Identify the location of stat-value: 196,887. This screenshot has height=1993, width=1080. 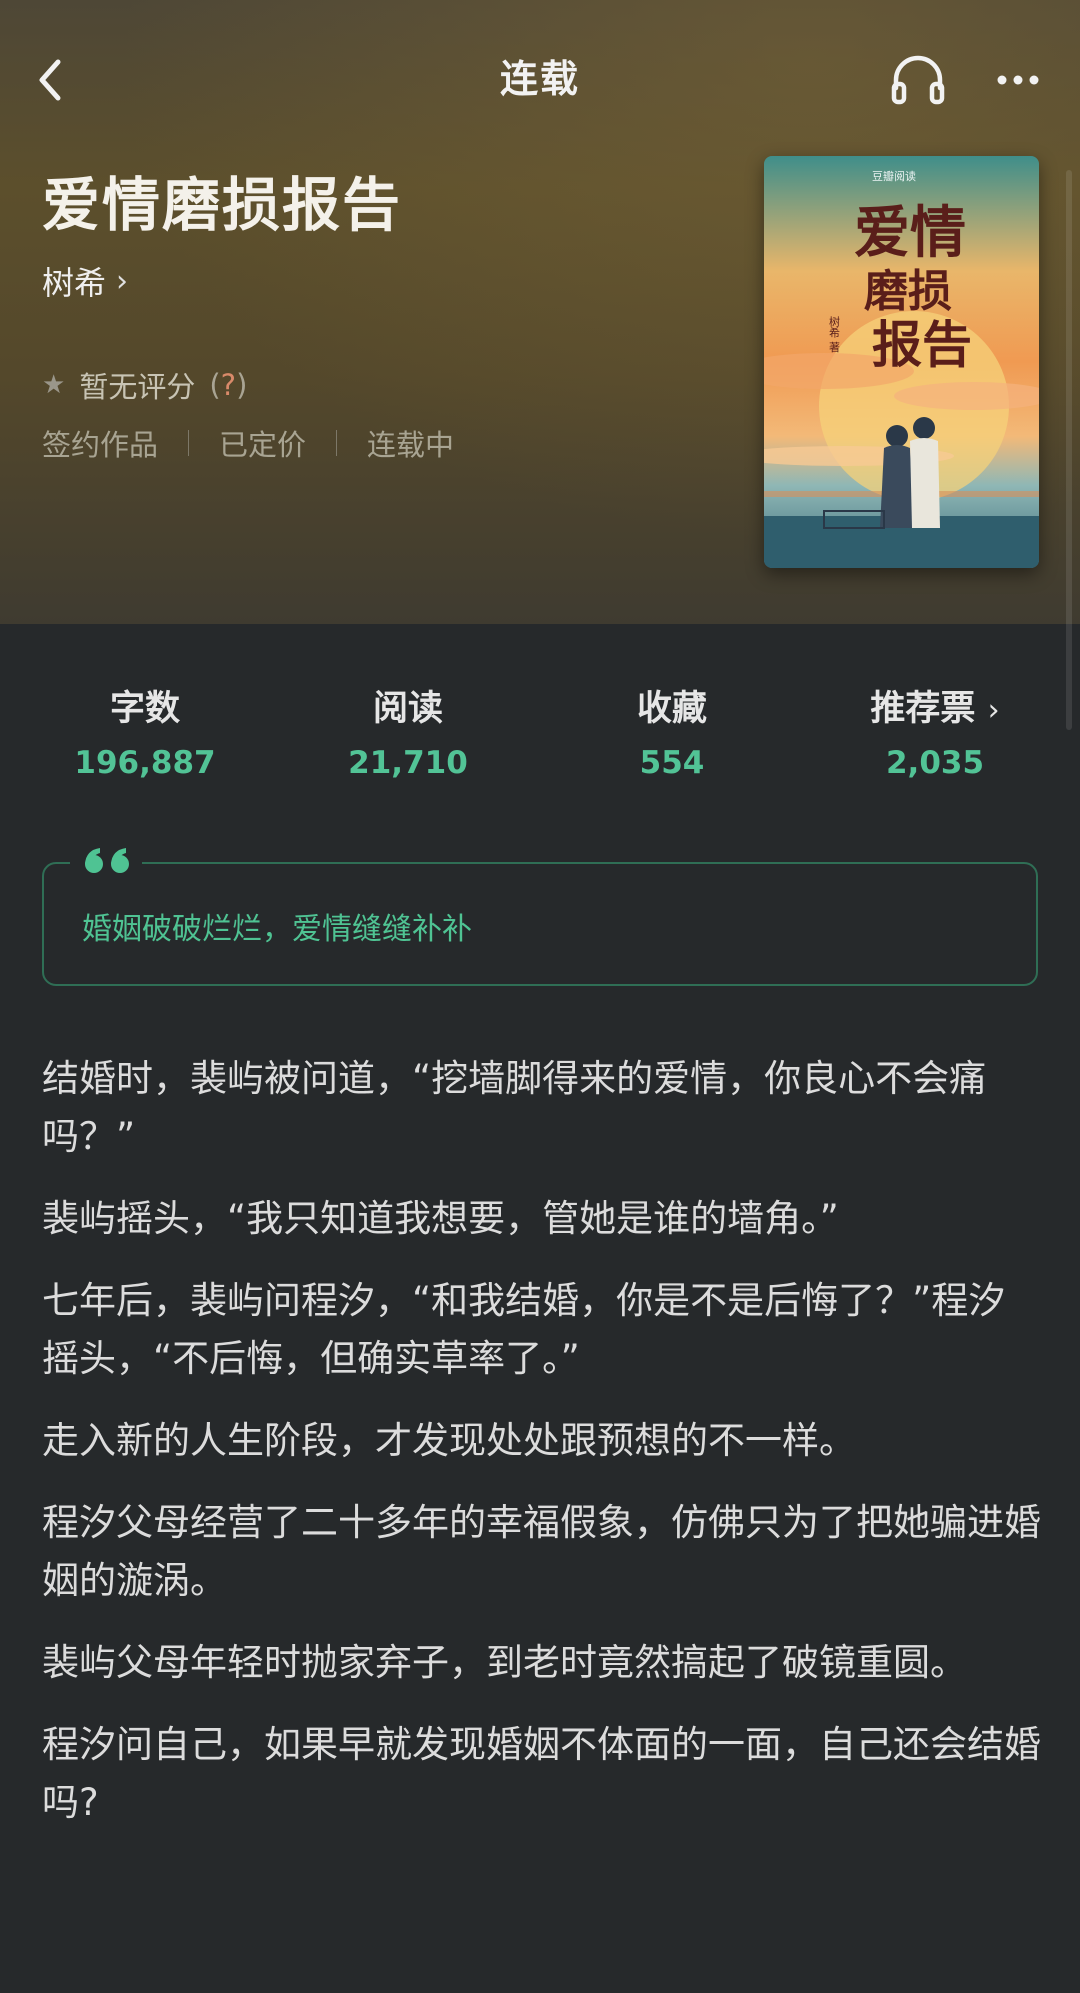
(145, 763).